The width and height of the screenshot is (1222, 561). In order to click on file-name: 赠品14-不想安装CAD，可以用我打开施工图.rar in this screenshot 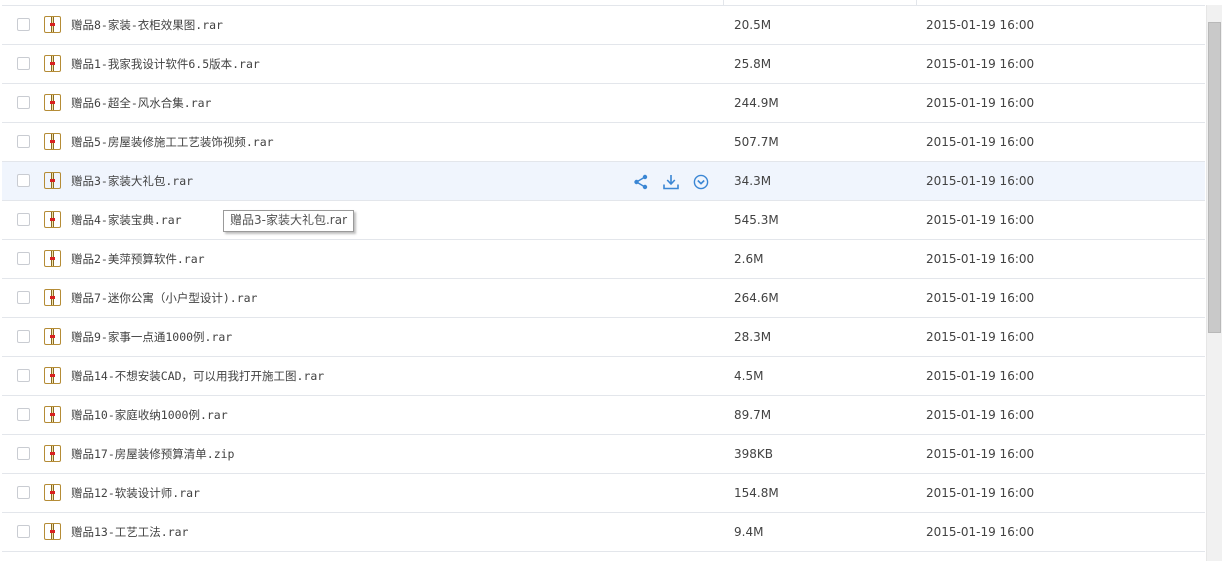, I will do `click(197, 376)`.